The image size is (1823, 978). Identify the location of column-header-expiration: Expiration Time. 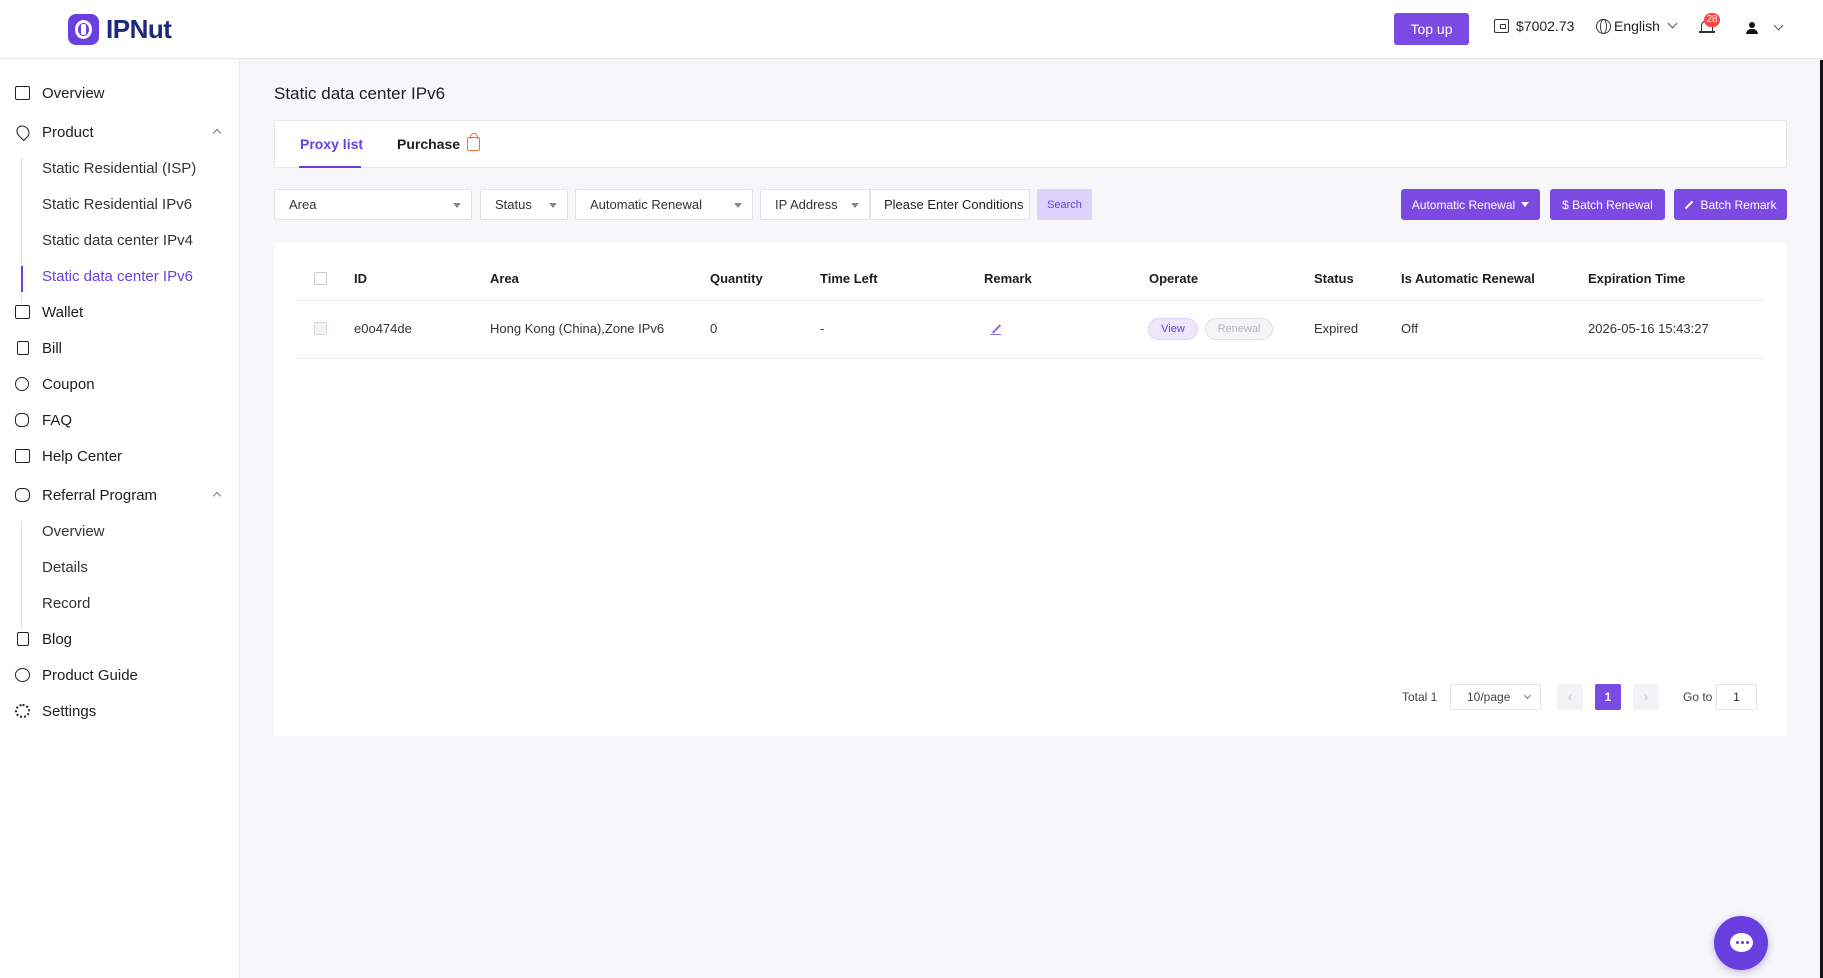
(1637, 278).